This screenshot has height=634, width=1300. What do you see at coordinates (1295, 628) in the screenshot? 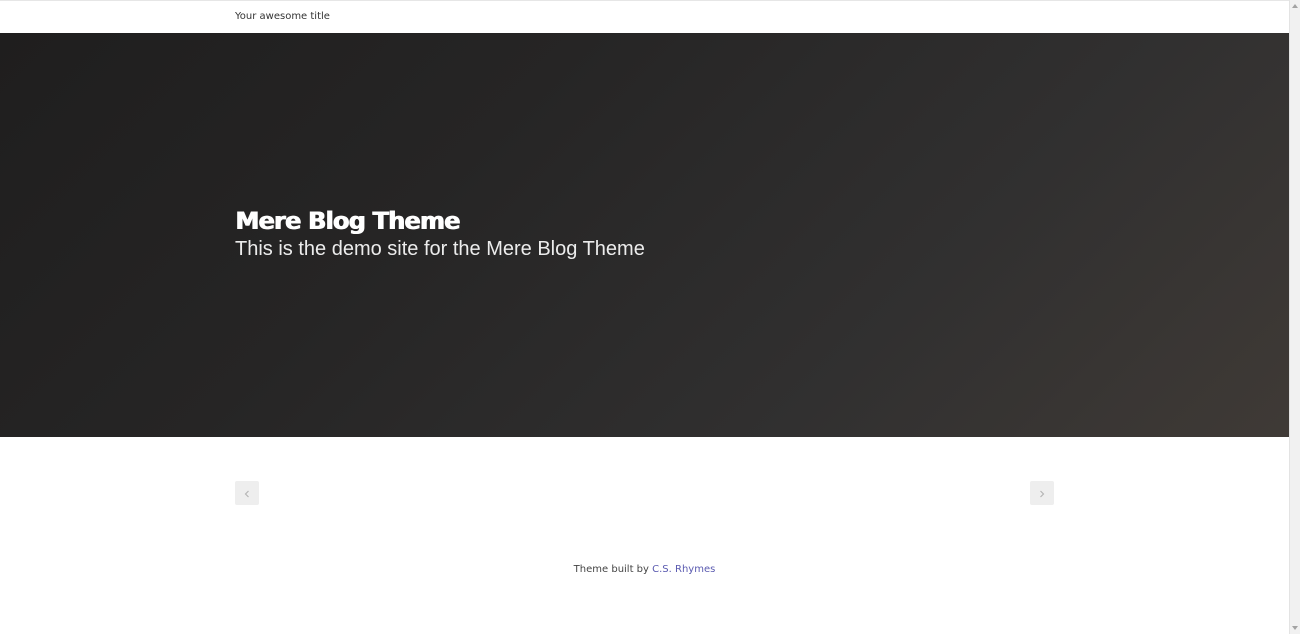
I see `scroll-down-icon` at bounding box center [1295, 628].